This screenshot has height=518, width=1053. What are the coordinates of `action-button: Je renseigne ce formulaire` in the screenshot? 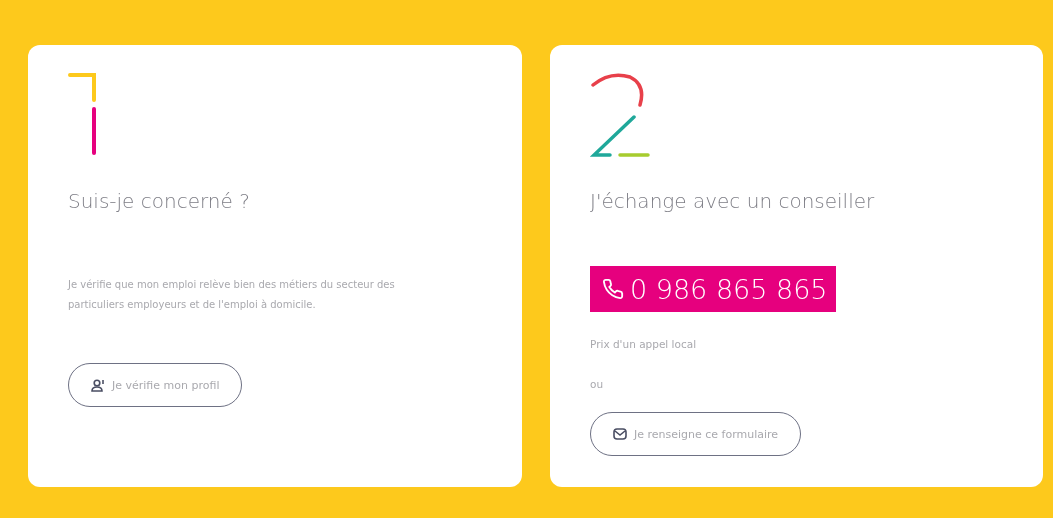 It's located at (696, 434).